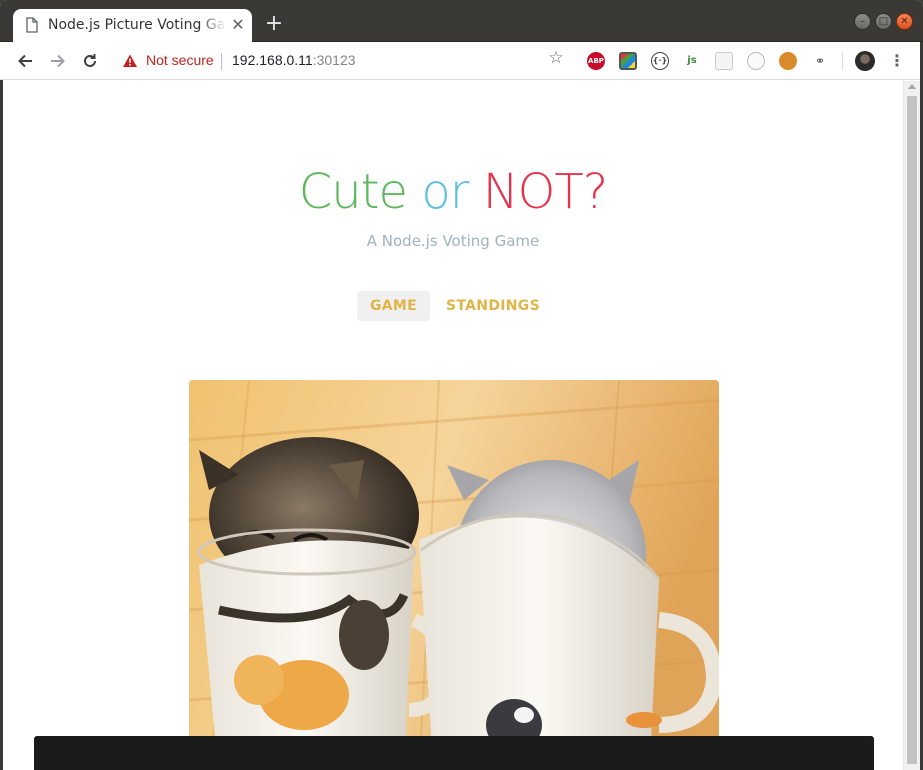 Image resolution: width=923 pixels, height=770 pixels. What do you see at coordinates (912, 86) in the screenshot?
I see `scroll-up-arrow-icon` at bounding box center [912, 86].